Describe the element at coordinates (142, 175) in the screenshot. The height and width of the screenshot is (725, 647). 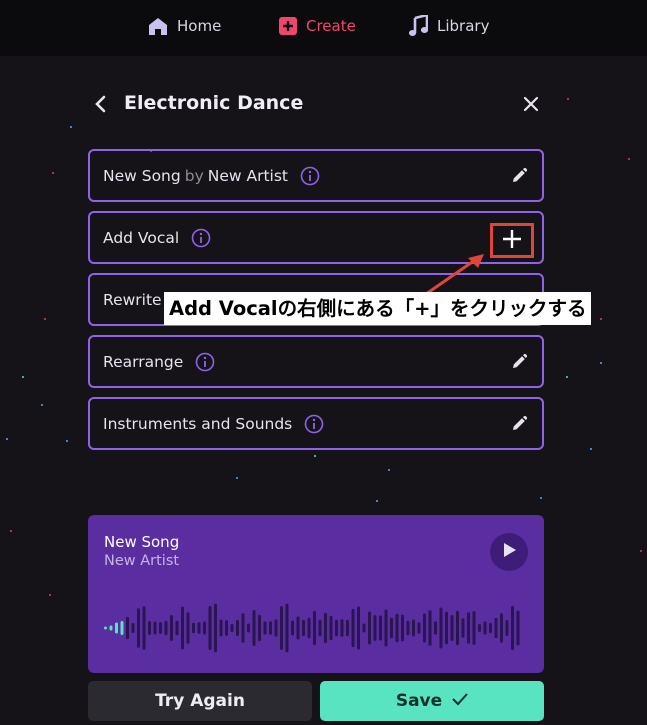
I see `song-title-text: New Song` at that location.